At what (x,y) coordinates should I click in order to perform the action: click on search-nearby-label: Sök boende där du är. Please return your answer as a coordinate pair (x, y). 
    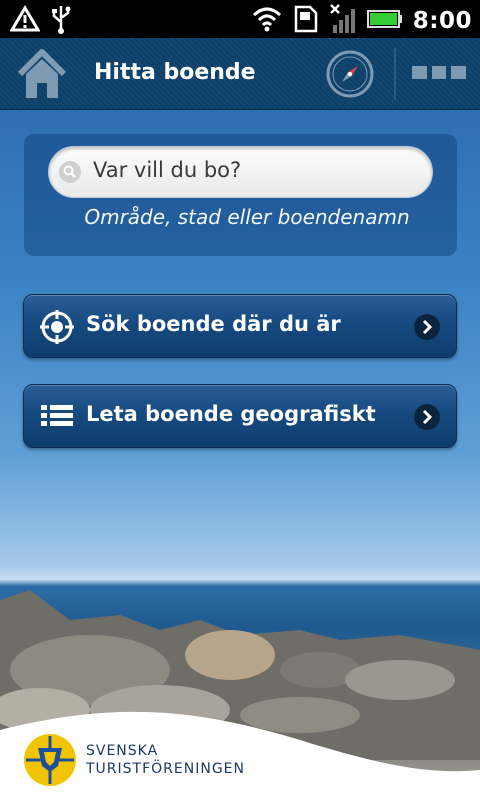
    Looking at the image, I should click on (213, 324).